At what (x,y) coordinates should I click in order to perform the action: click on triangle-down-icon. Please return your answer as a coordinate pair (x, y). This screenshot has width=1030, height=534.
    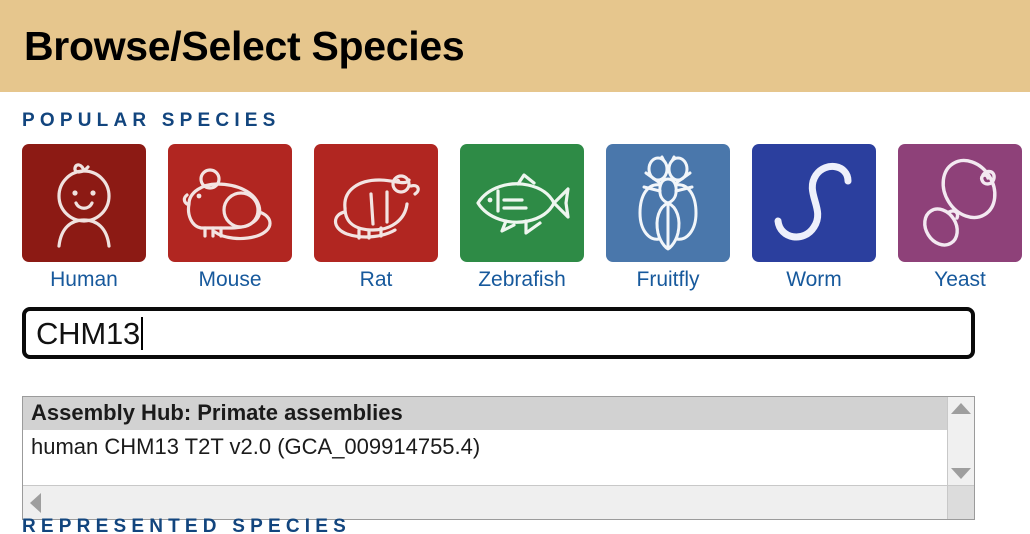
    Looking at the image, I should click on (961, 473).